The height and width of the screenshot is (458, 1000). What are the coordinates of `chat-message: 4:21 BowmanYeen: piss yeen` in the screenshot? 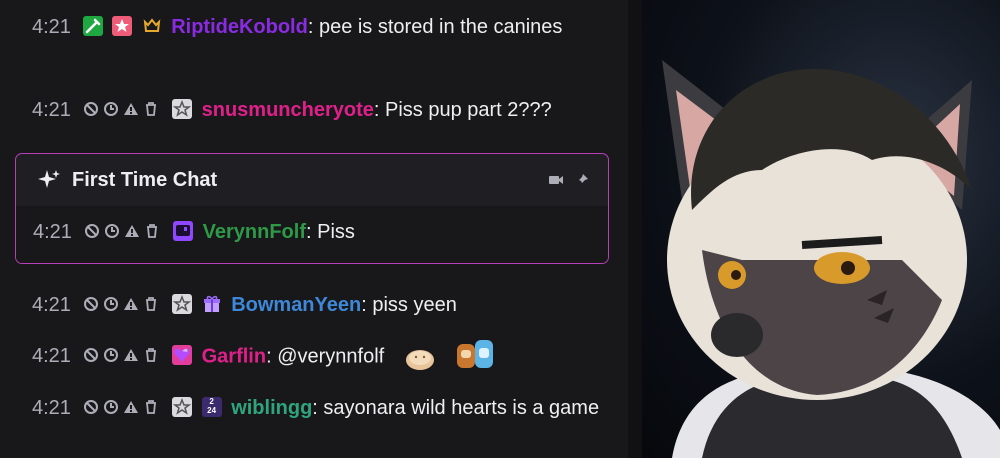 It's located at (322, 305).